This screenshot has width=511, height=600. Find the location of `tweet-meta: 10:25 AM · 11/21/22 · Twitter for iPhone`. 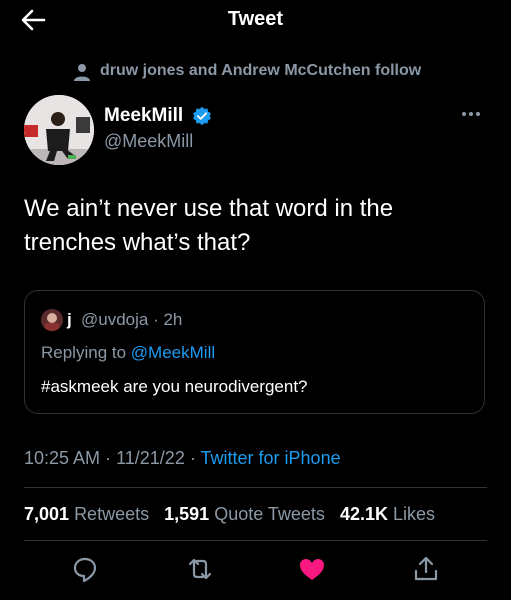

tweet-meta: 10:25 AM · 11/21/22 · Twitter for iPhone is located at coordinates (182, 458).